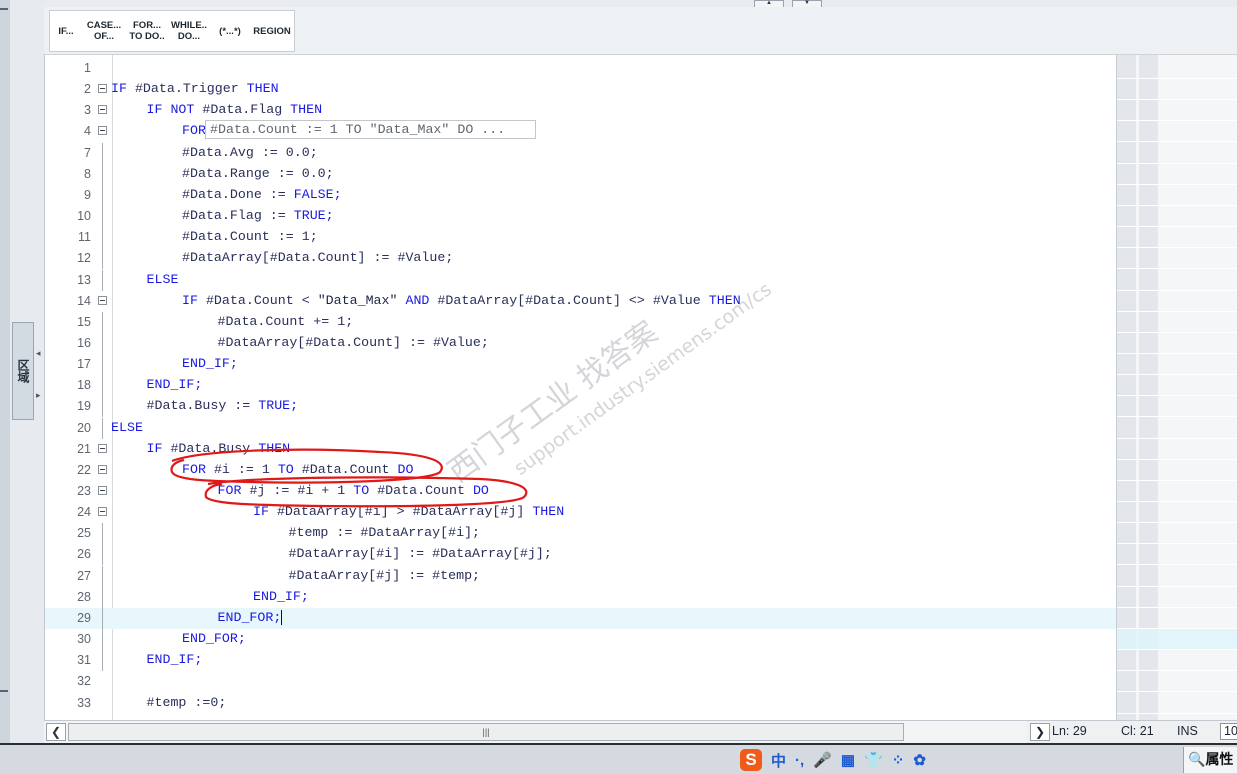 This screenshot has height=774, width=1237. What do you see at coordinates (385, 532) in the screenshot?
I see `code-text: #temp := #DataArray[#i];` at bounding box center [385, 532].